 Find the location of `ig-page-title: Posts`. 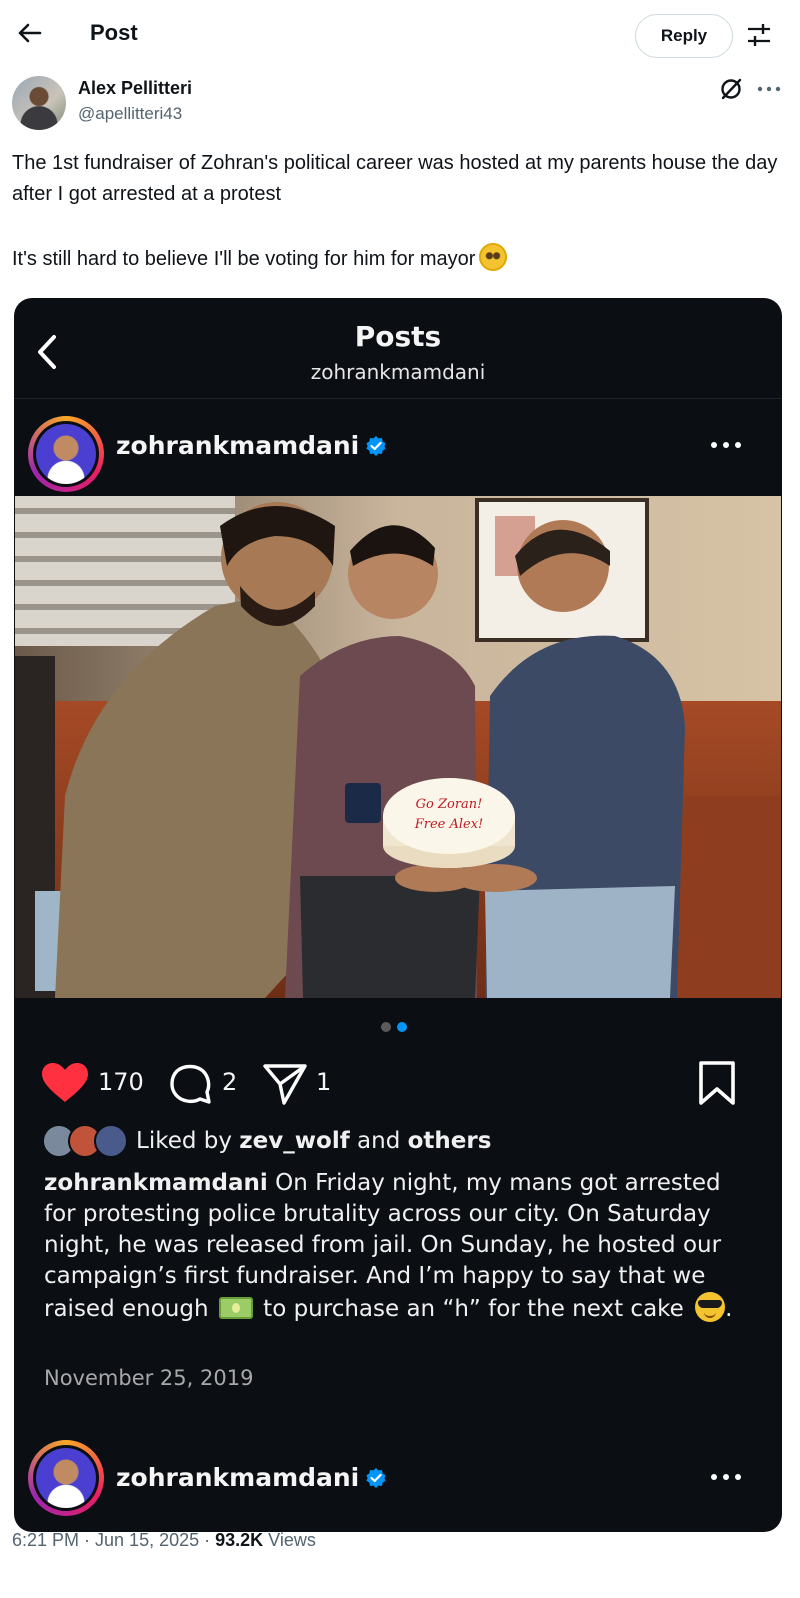

ig-page-title: Posts is located at coordinates (398, 336).